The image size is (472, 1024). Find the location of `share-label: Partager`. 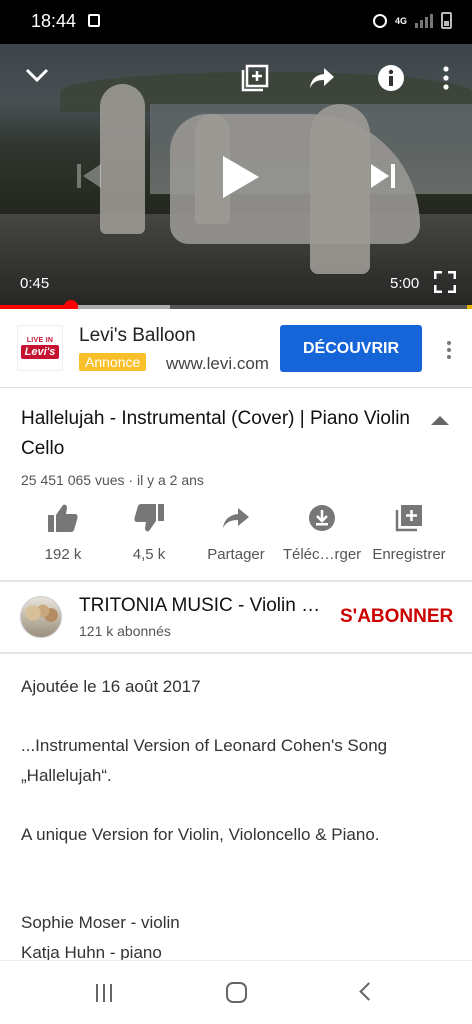

share-label: Partager is located at coordinates (236, 554).